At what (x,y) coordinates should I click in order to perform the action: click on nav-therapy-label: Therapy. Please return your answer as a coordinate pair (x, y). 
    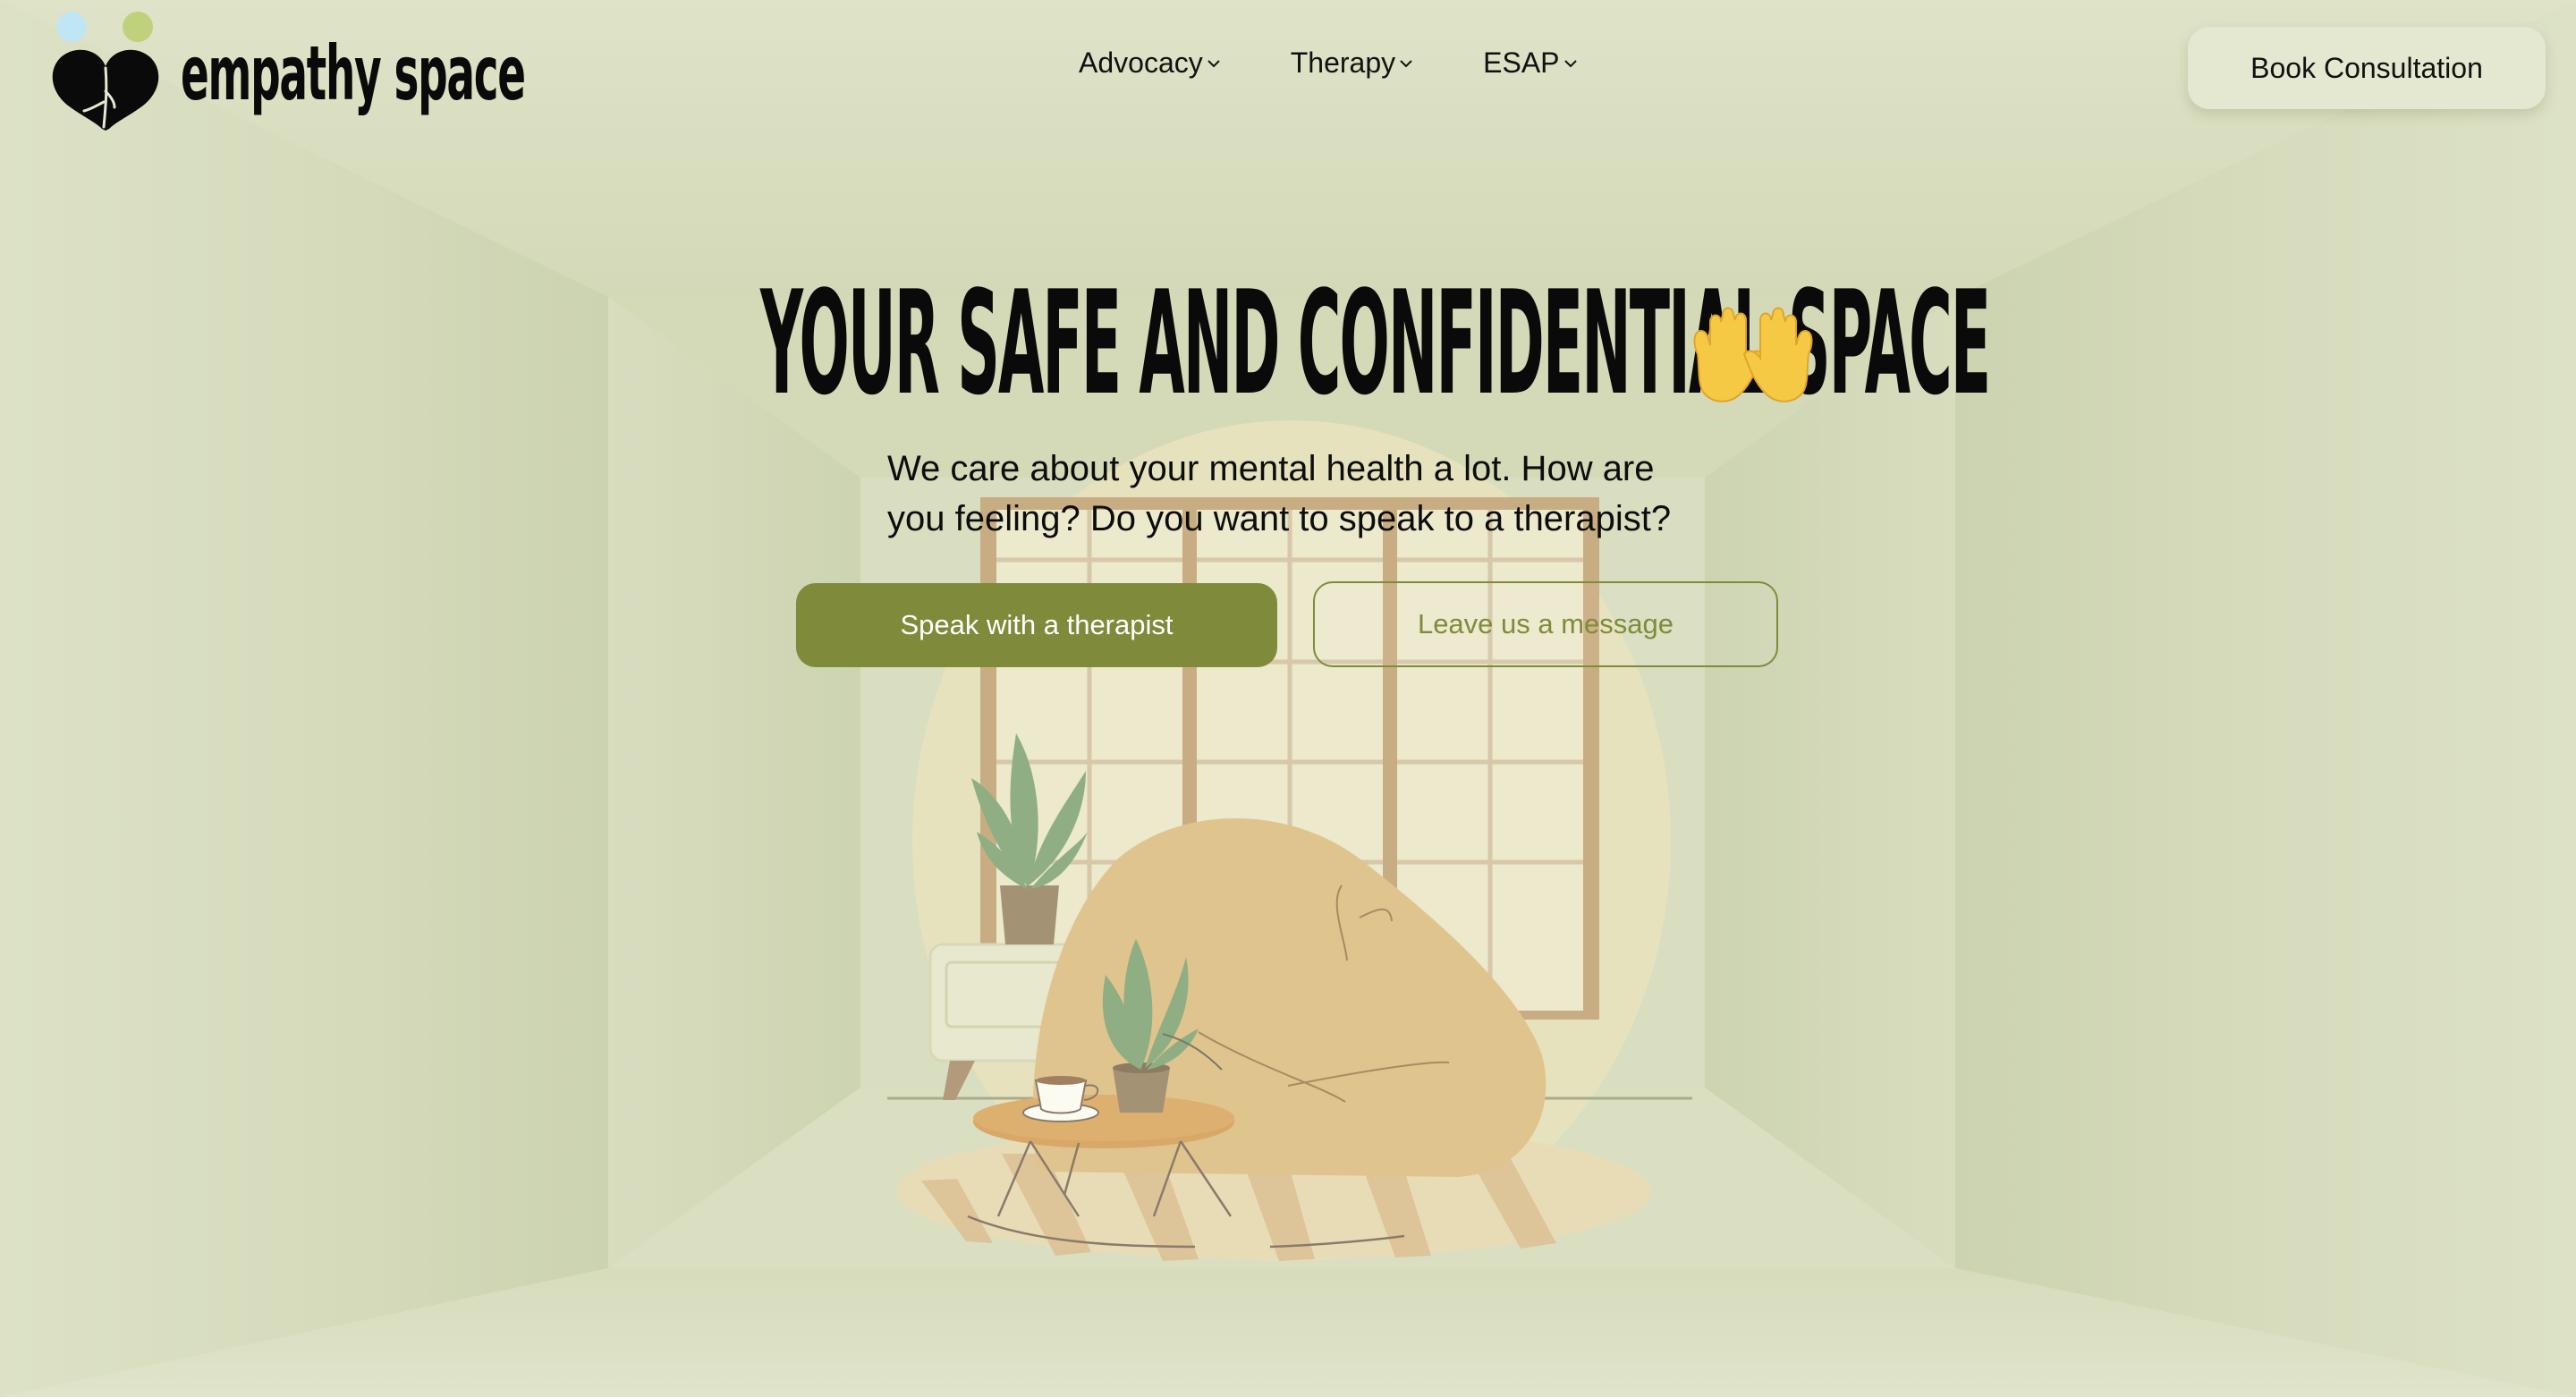
    Looking at the image, I should click on (1343, 63).